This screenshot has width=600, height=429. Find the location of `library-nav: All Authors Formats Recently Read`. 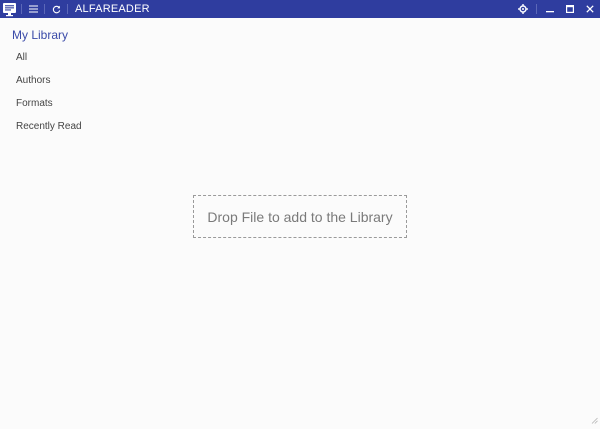

library-nav: All Authors Formats Recently Read is located at coordinates (80, 92).